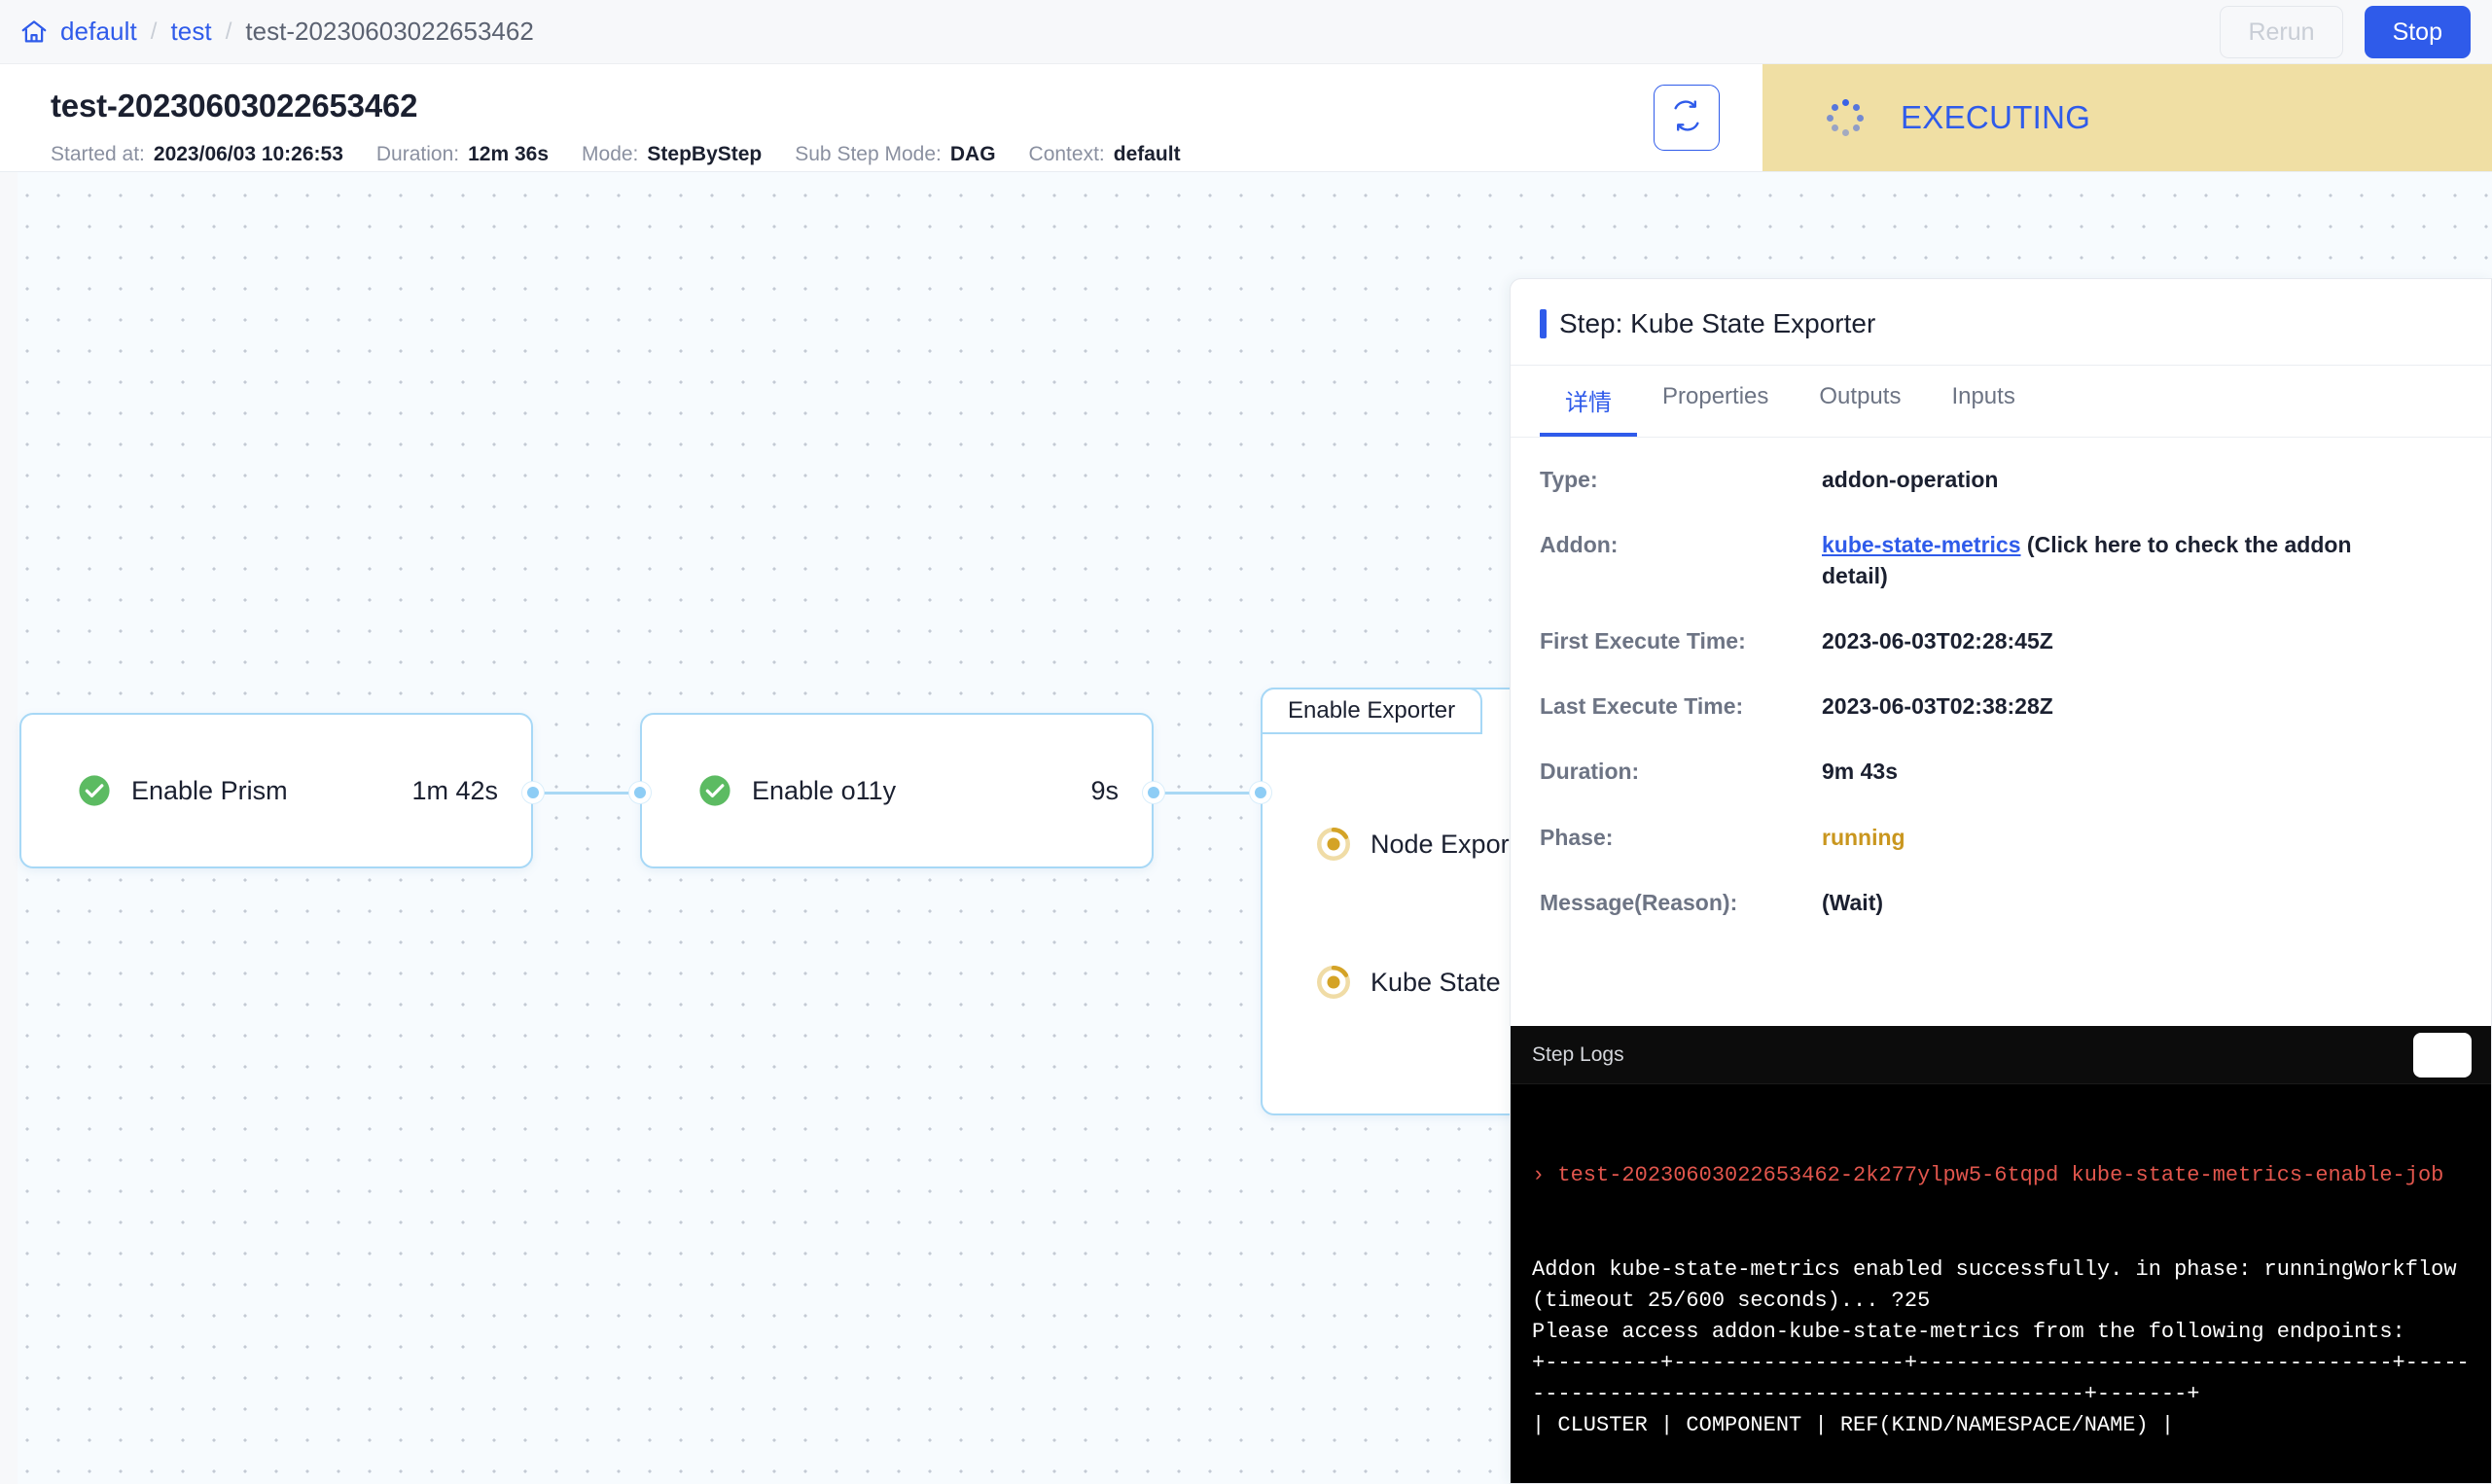  What do you see at coordinates (454, 790) in the screenshot?
I see `graph-node-duration: 1m 42s` at bounding box center [454, 790].